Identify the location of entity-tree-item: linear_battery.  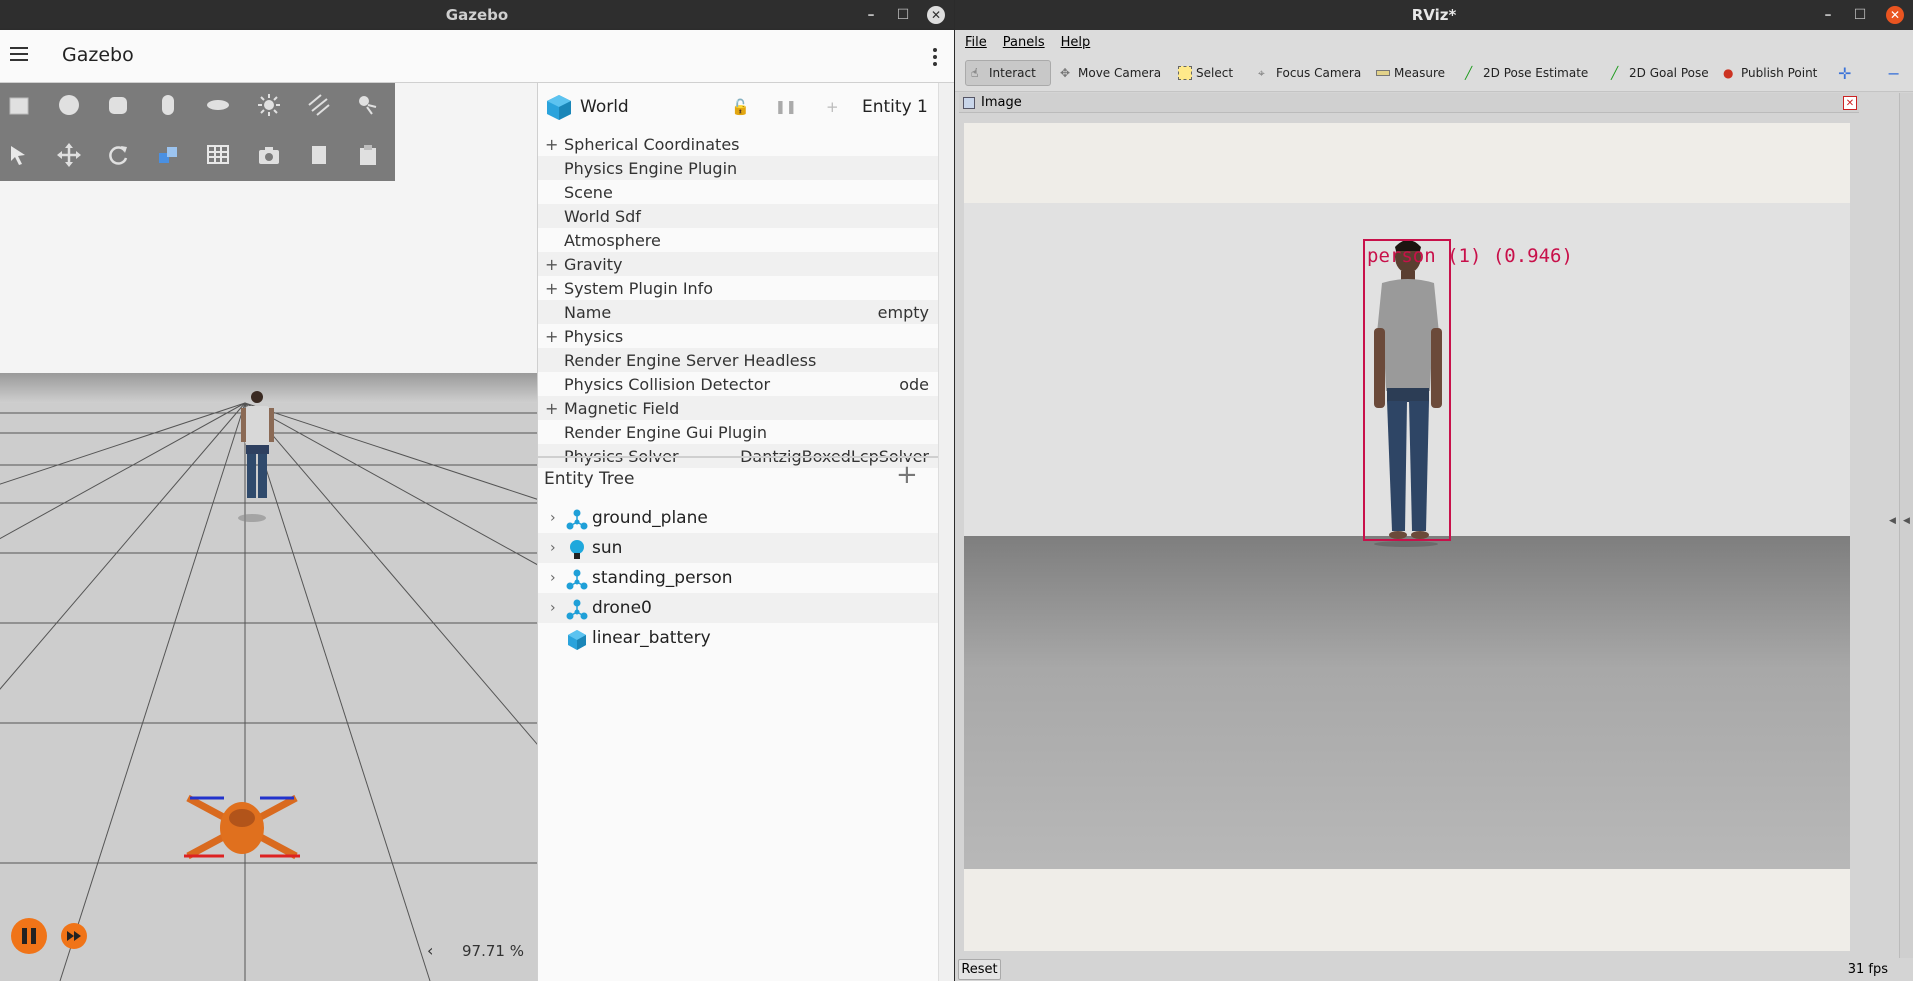
(738, 638).